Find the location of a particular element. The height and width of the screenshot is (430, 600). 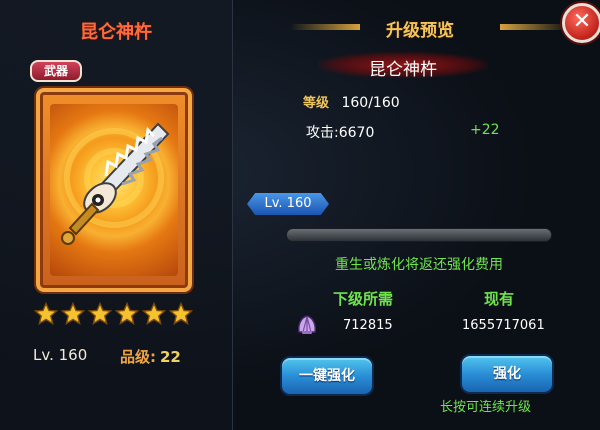

level-progress-bar is located at coordinates (419, 235).